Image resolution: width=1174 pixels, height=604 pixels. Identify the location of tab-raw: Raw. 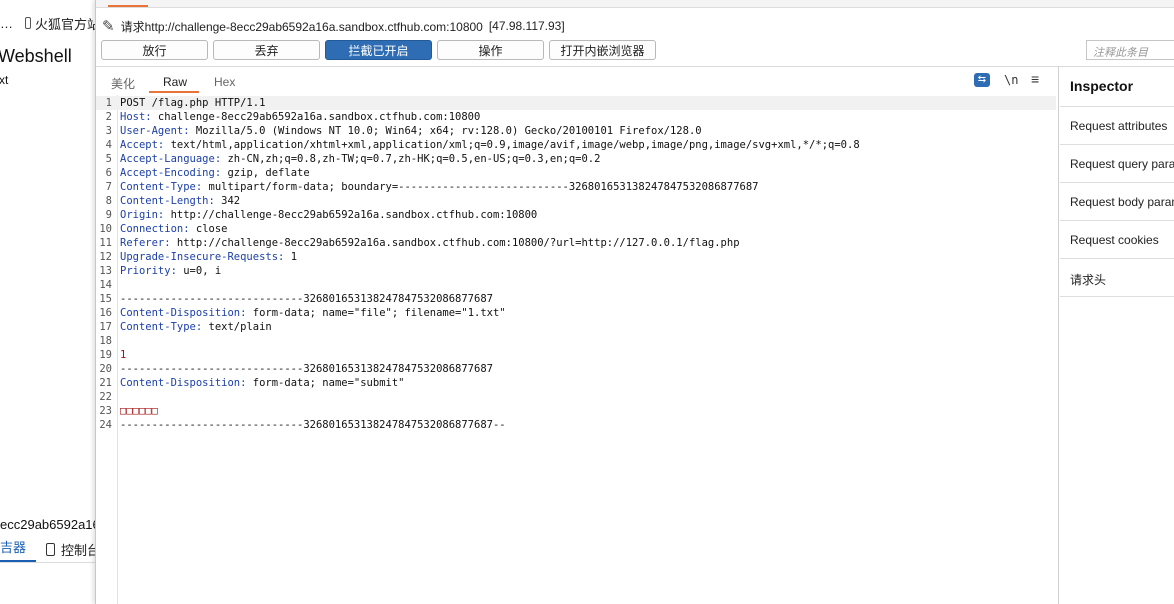
(175, 82).